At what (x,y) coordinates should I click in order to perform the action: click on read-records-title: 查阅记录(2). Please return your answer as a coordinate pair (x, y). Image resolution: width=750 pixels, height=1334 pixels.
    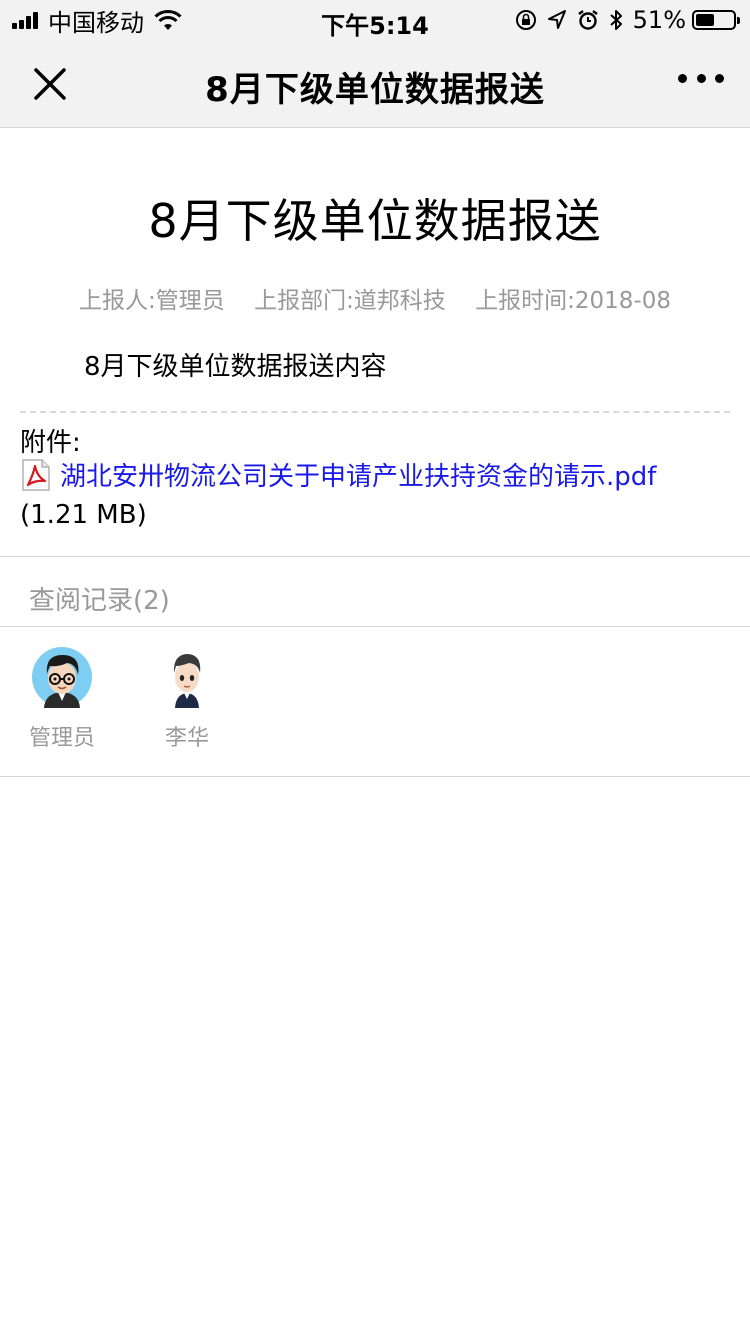
    Looking at the image, I should click on (99, 601).